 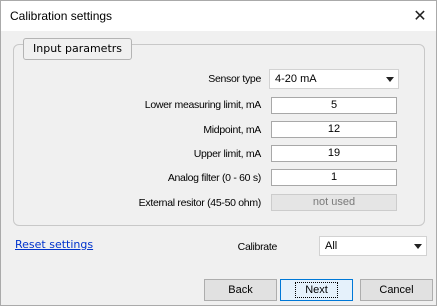 I want to click on lower-limit-label: Lower measuring limit, mA, so click(x=203, y=105).